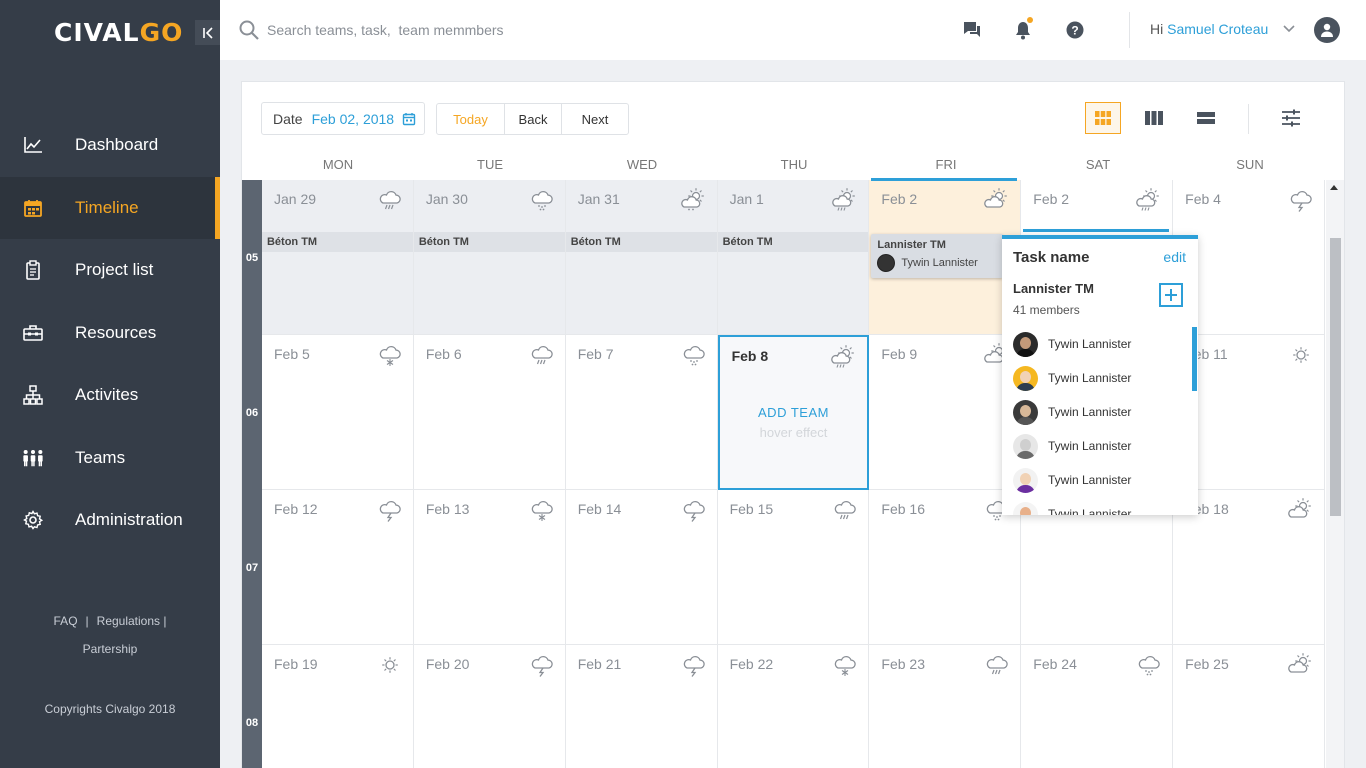 This screenshot has width=1366, height=768. What do you see at coordinates (945, 412) in the screenshot?
I see `calendar-day: Feb 9` at bounding box center [945, 412].